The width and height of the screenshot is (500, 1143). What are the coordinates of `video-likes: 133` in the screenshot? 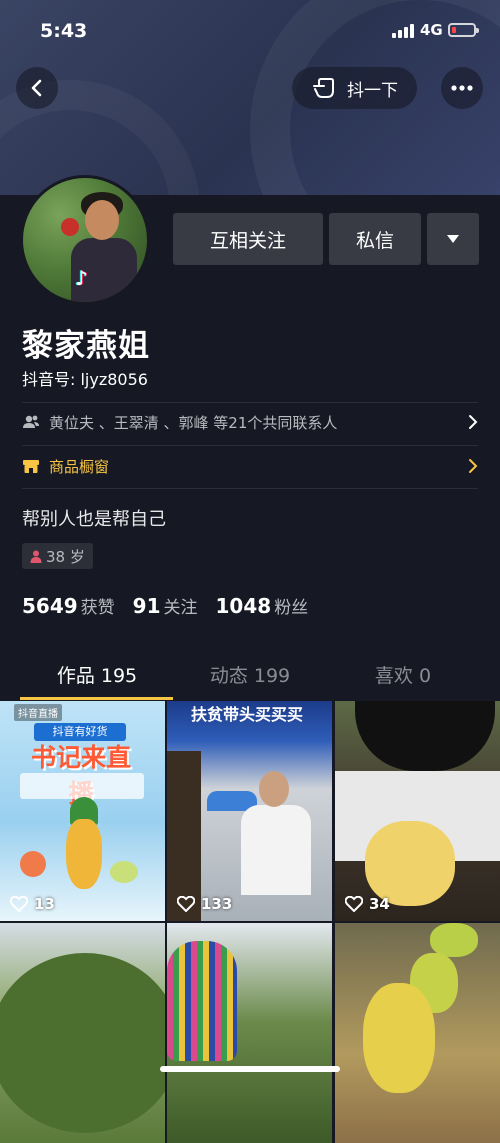 It's located at (204, 904).